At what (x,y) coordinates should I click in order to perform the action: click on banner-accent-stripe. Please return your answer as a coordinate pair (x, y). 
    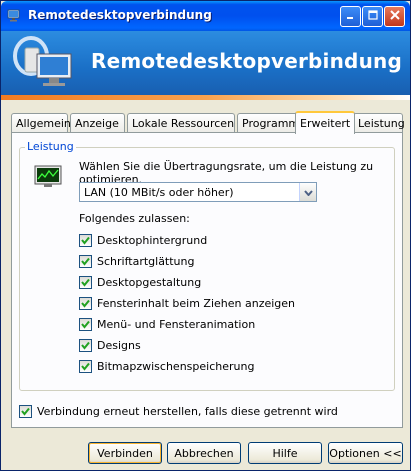
    Looking at the image, I should click on (205, 97).